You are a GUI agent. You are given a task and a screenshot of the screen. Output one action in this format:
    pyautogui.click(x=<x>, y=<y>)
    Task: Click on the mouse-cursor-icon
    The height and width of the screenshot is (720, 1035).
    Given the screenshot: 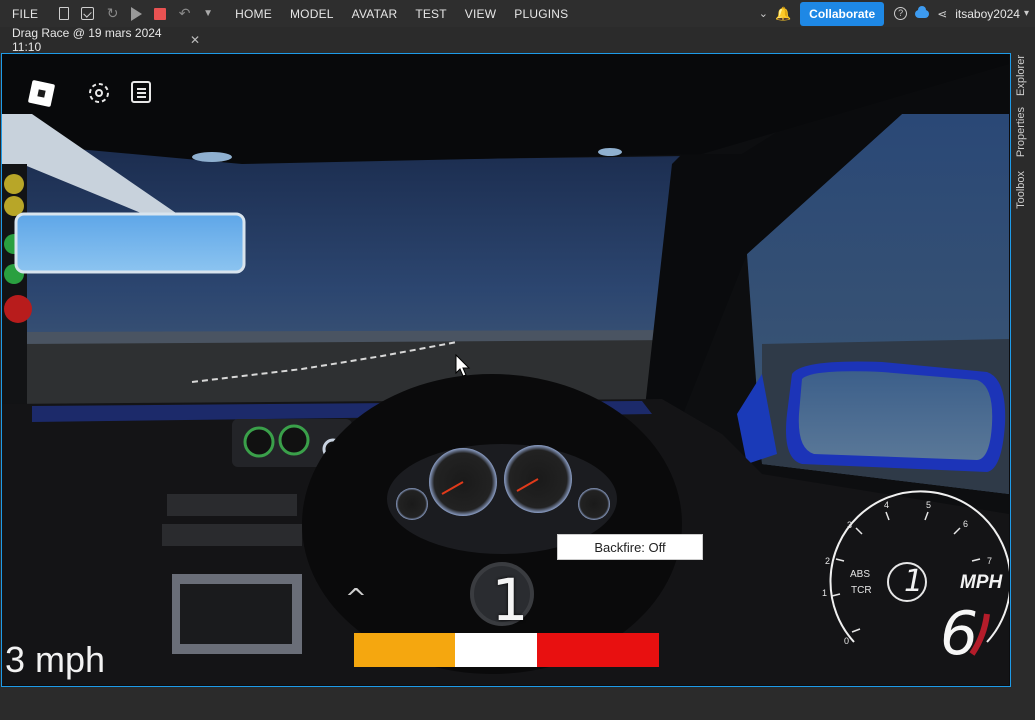 What is the action you would take?
    pyautogui.click(x=463, y=365)
    